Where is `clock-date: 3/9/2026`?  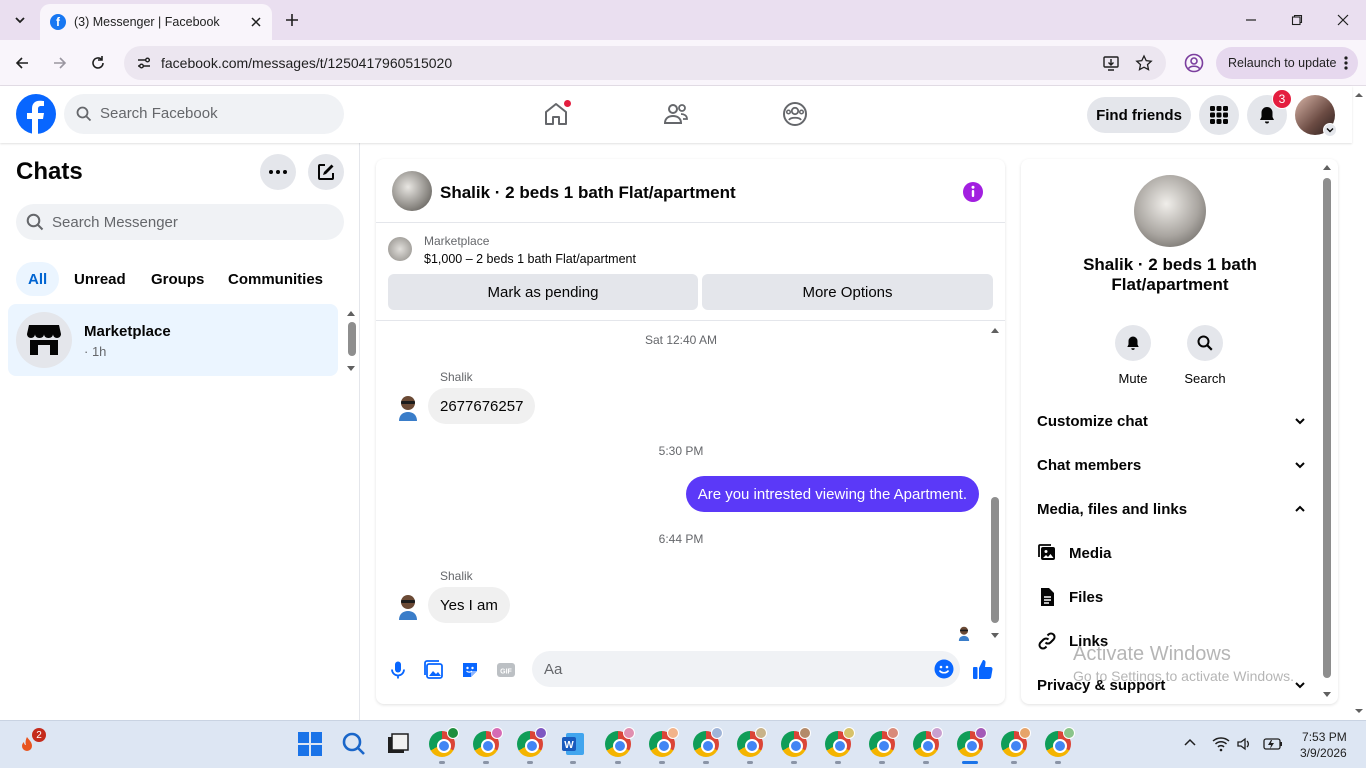 clock-date: 3/9/2026 is located at coordinates (1323, 753).